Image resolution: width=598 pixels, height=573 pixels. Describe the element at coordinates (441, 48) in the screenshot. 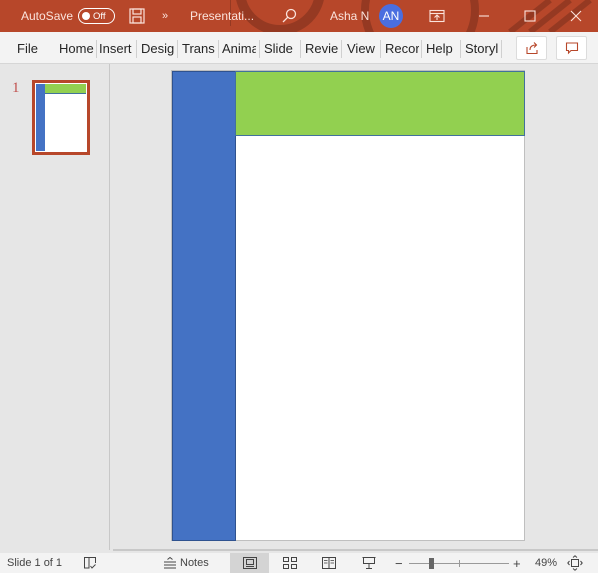

I see `tab-help: Help` at that location.